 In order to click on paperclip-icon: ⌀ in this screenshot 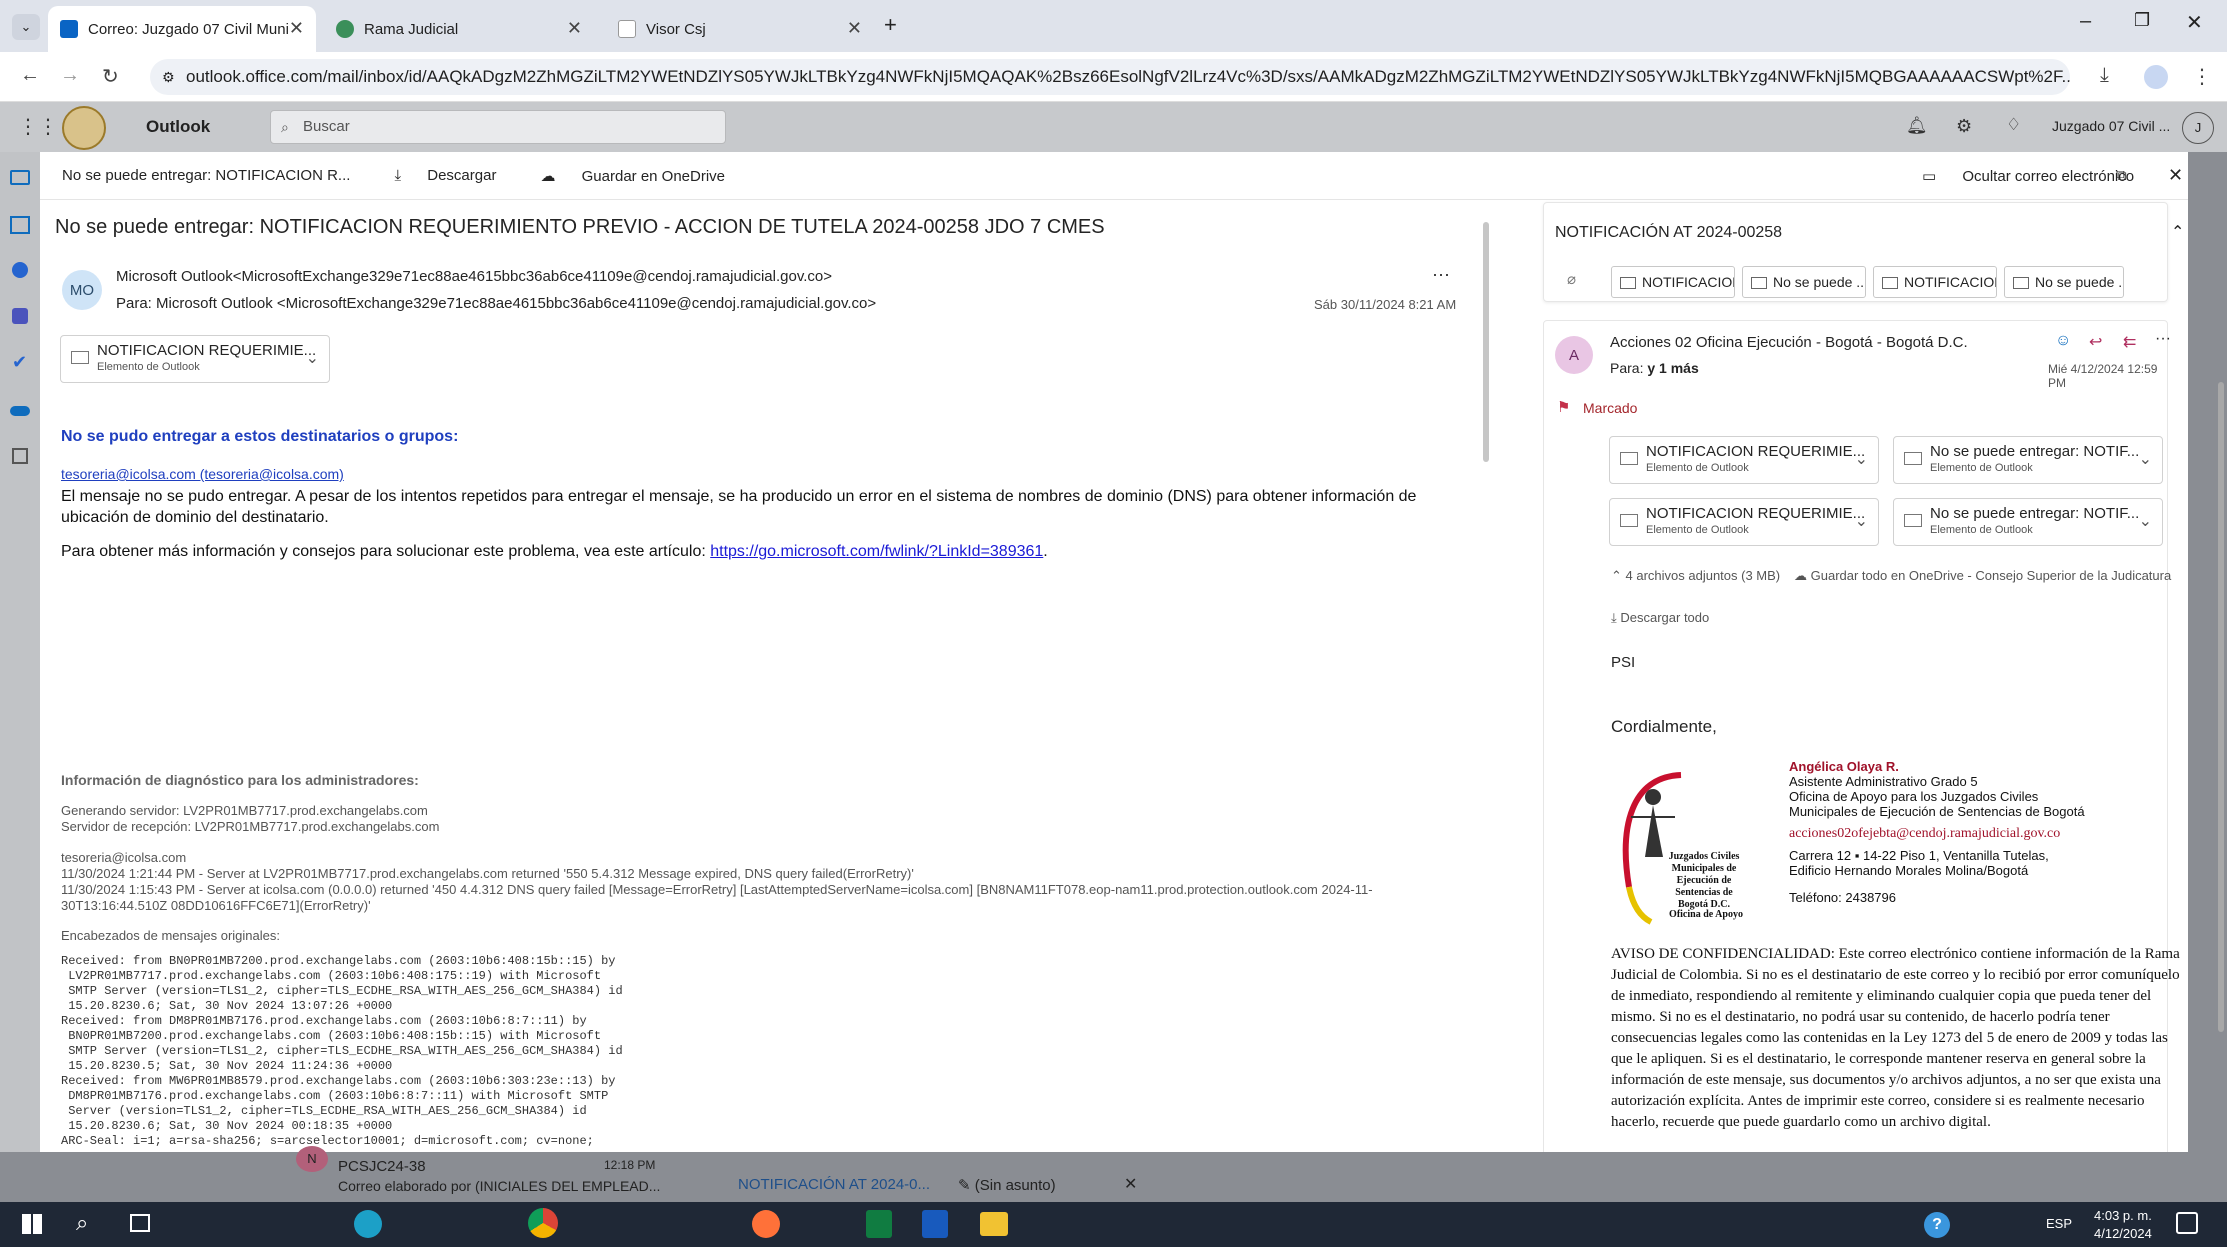, I will do `click(1572, 279)`.